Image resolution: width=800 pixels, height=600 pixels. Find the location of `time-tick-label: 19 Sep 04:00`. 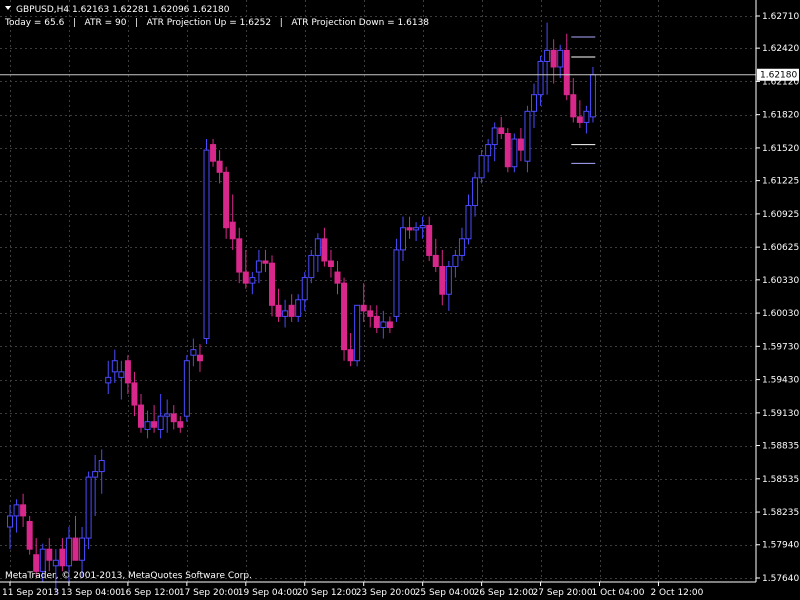

time-tick-label: 19 Sep 04:00 is located at coordinates (268, 593).